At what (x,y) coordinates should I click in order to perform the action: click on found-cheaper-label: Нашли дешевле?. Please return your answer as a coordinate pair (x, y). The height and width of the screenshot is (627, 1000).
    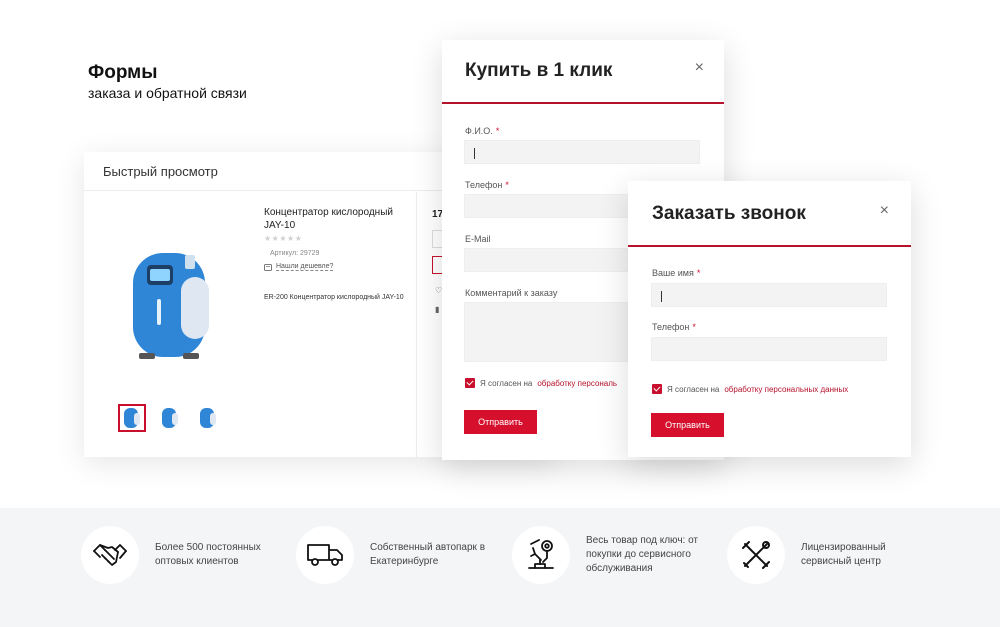
    Looking at the image, I should click on (305, 267).